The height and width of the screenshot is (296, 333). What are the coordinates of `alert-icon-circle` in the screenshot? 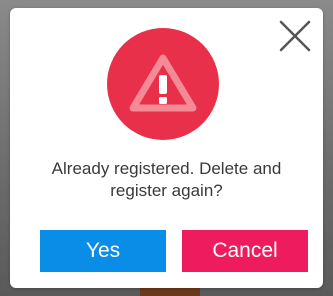 It's located at (163, 84).